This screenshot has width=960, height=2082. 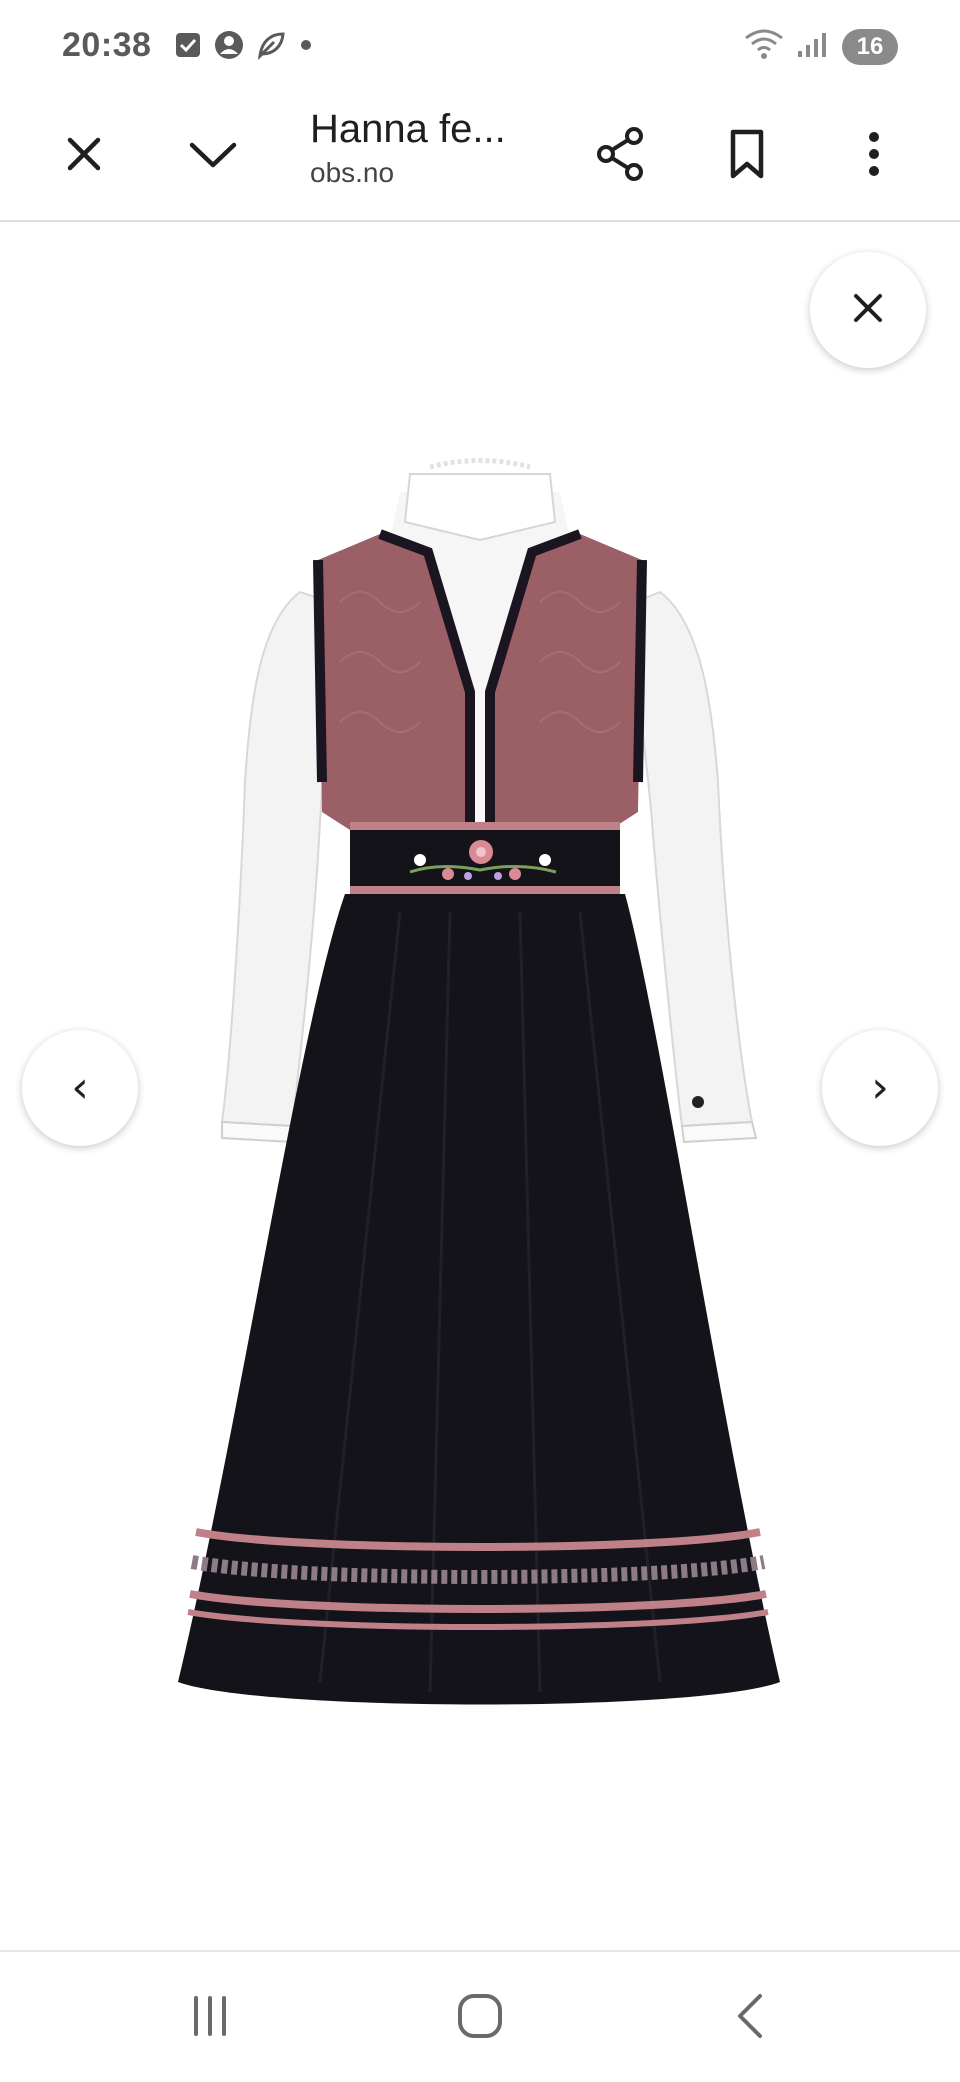 I want to click on back-icon, so click(x=750, y=2018).